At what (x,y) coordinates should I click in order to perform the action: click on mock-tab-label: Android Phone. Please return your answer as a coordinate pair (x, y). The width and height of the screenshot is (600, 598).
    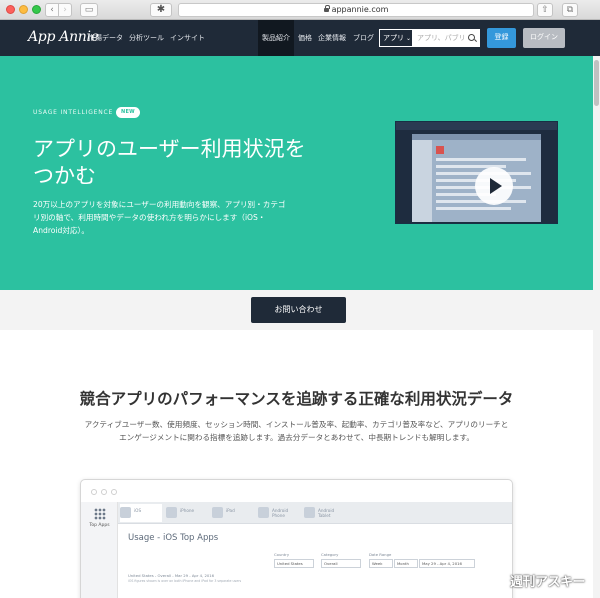
    Looking at the image, I should click on (280, 513).